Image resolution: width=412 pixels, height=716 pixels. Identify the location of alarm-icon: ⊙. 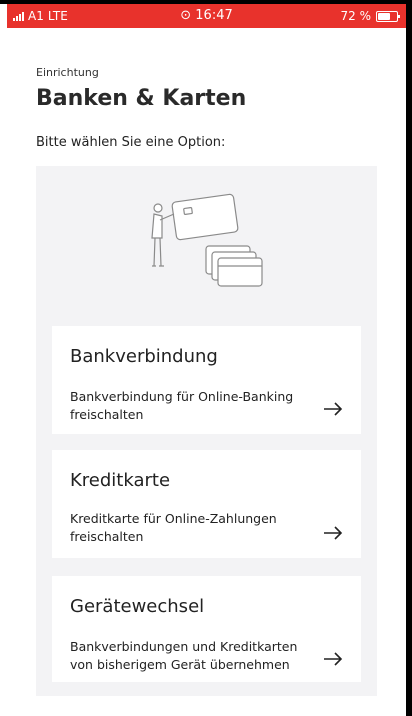
(186, 15).